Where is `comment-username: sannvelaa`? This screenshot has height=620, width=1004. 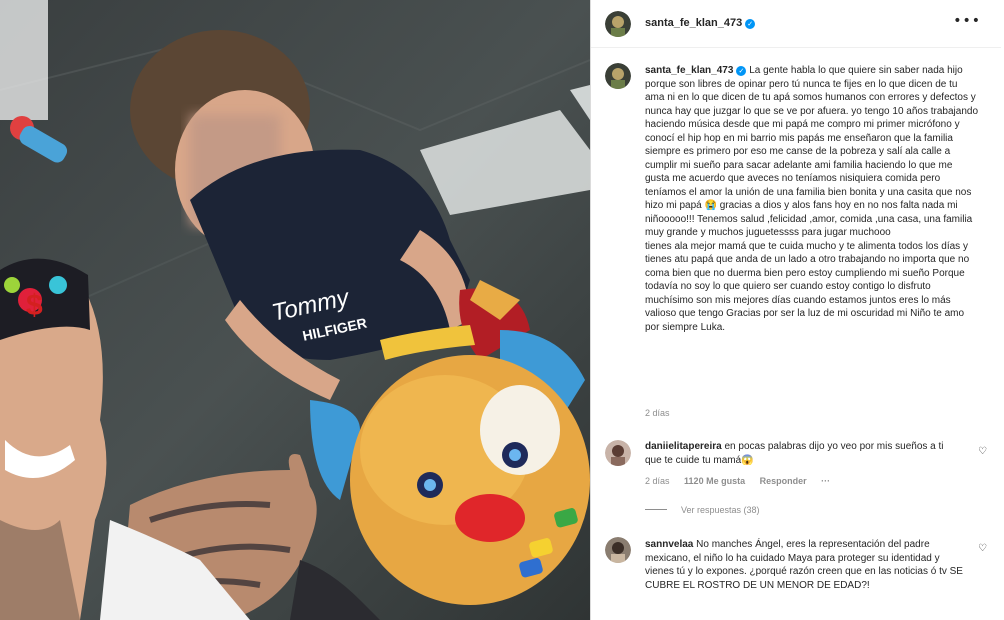
comment-username: sannvelaa is located at coordinates (669, 544).